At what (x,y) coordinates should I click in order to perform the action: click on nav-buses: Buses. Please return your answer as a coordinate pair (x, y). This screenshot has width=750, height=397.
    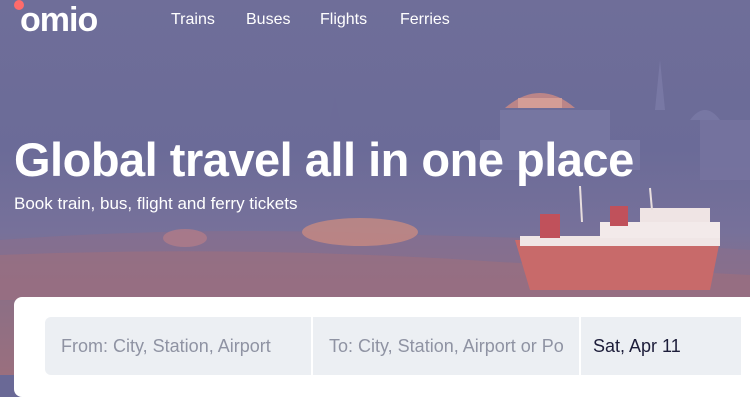
    Looking at the image, I should click on (268, 20).